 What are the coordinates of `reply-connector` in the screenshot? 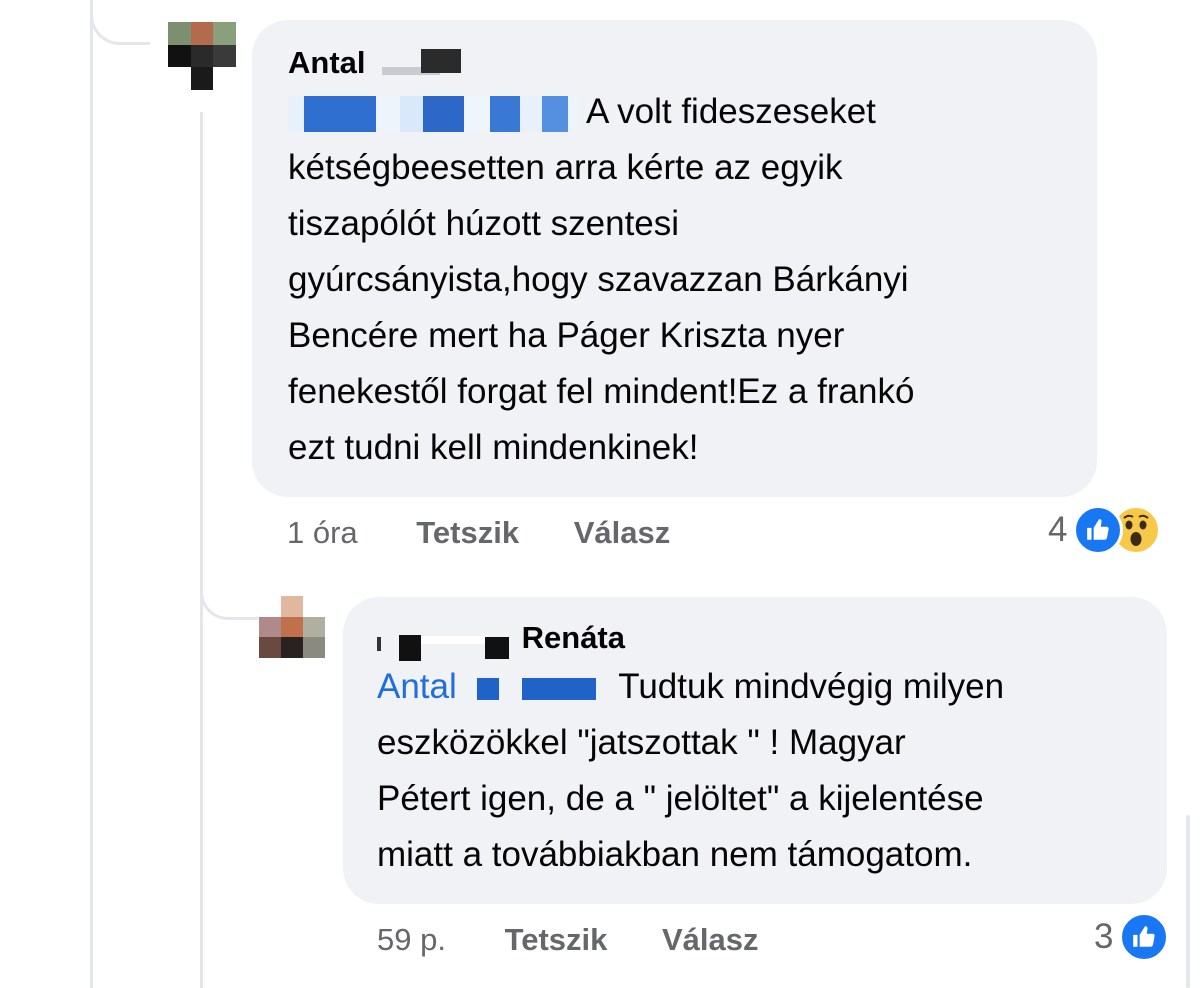 It's located at (229, 590).